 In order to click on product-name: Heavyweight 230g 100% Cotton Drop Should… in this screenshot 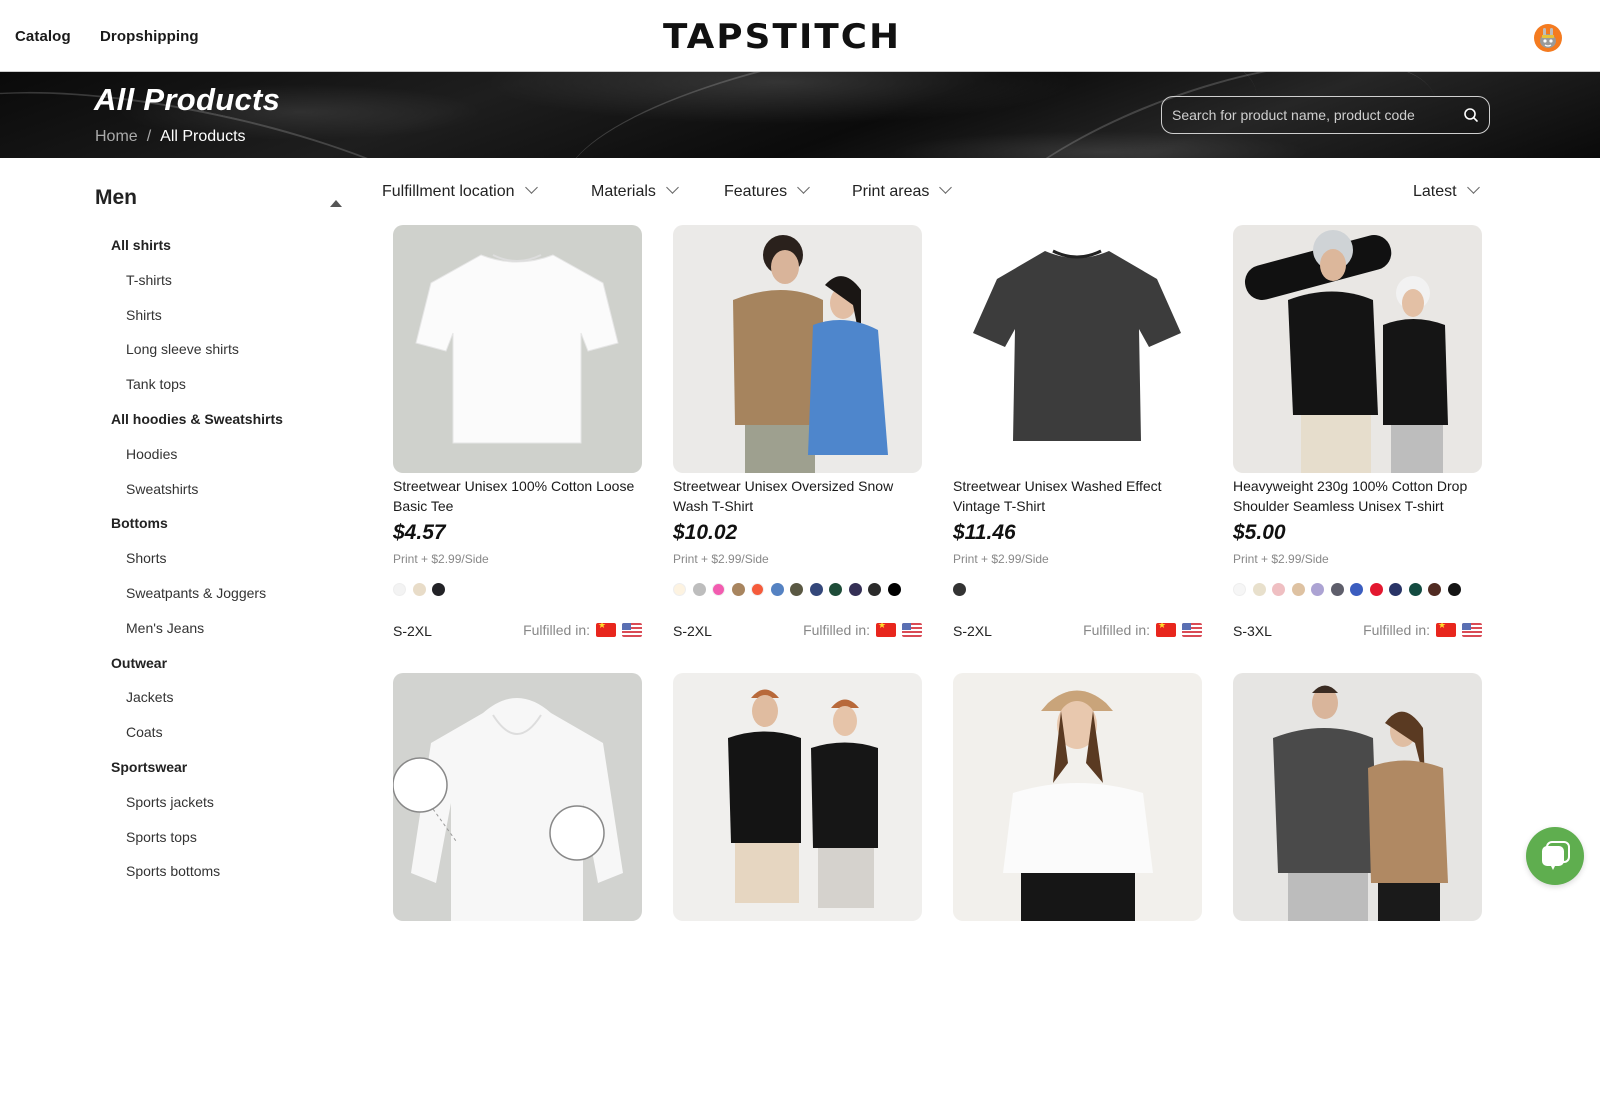, I will do `click(1358, 496)`.